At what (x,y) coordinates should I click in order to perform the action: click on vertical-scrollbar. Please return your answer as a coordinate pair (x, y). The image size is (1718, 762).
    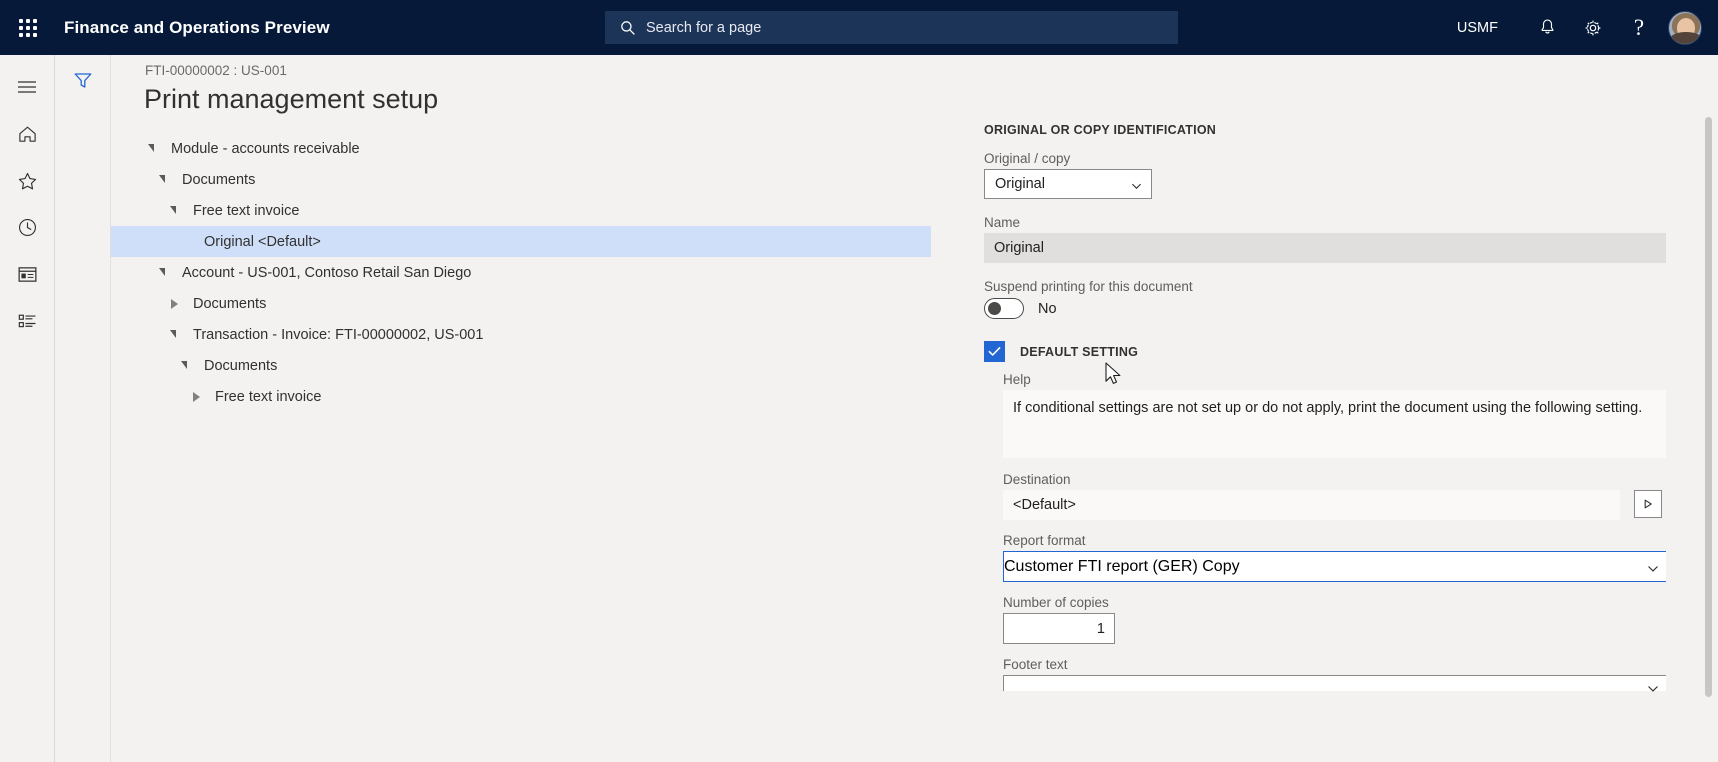
    Looking at the image, I should click on (1708, 436).